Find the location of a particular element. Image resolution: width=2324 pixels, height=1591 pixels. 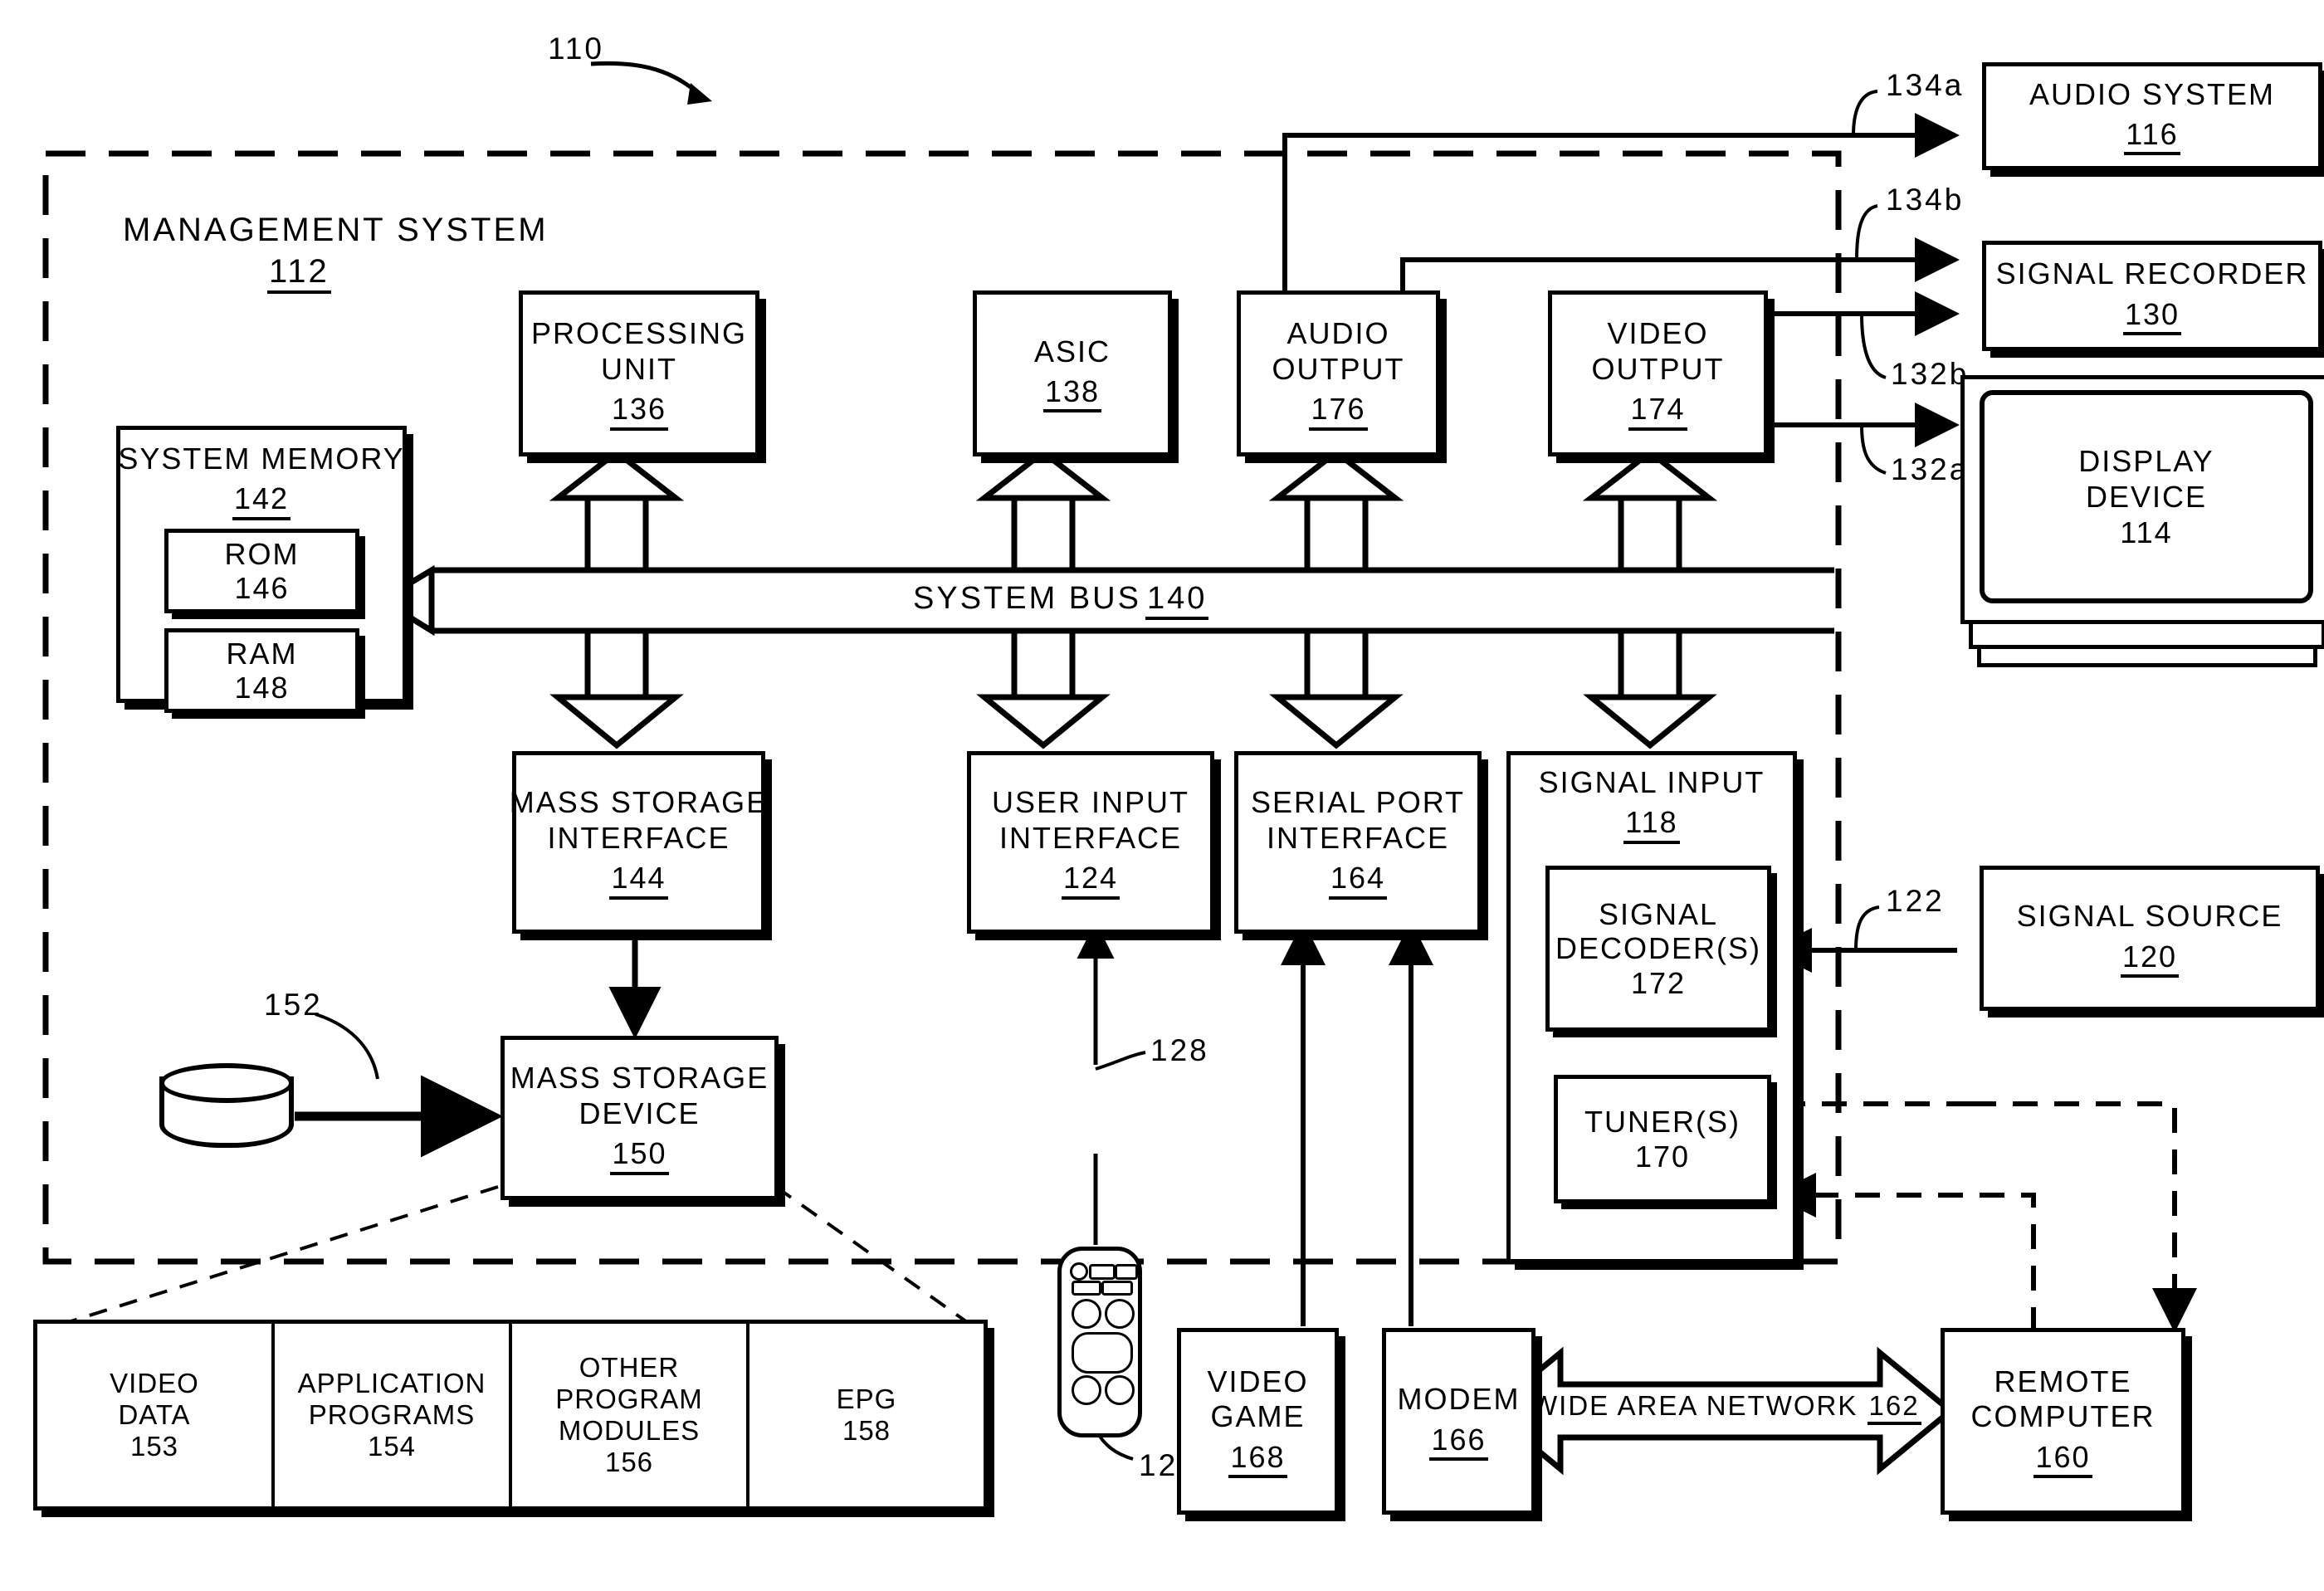

module-2-label-1: OTHER PROGRAM is located at coordinates (629, 1384).